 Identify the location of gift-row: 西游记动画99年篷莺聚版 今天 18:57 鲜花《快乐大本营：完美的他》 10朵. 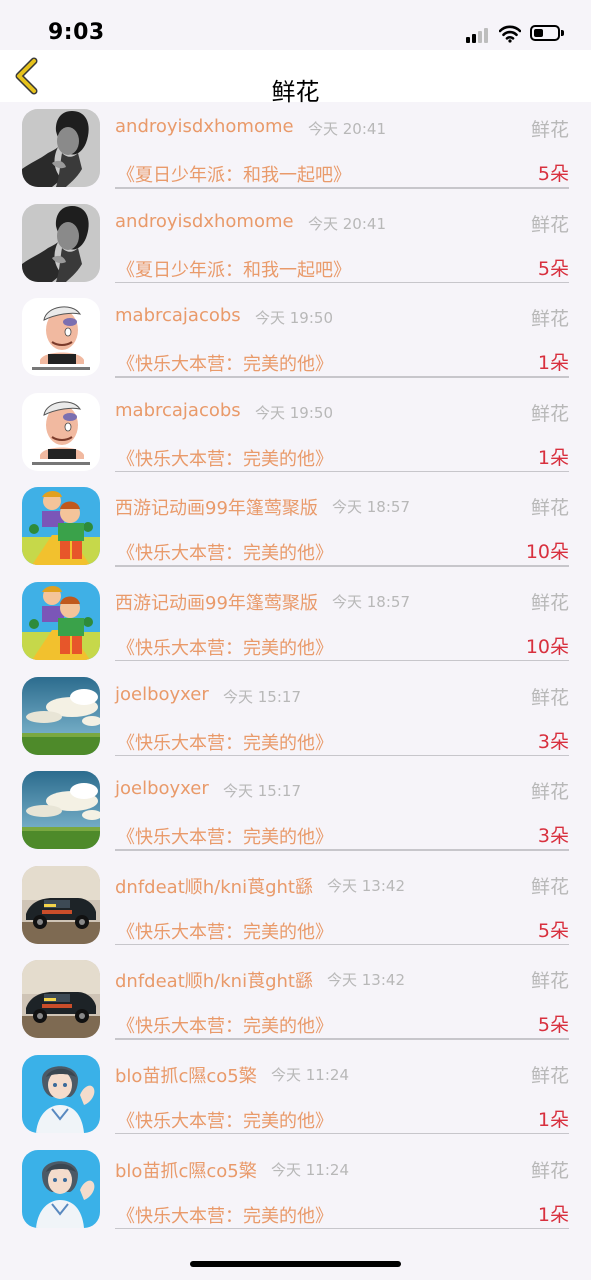
(295, 527).